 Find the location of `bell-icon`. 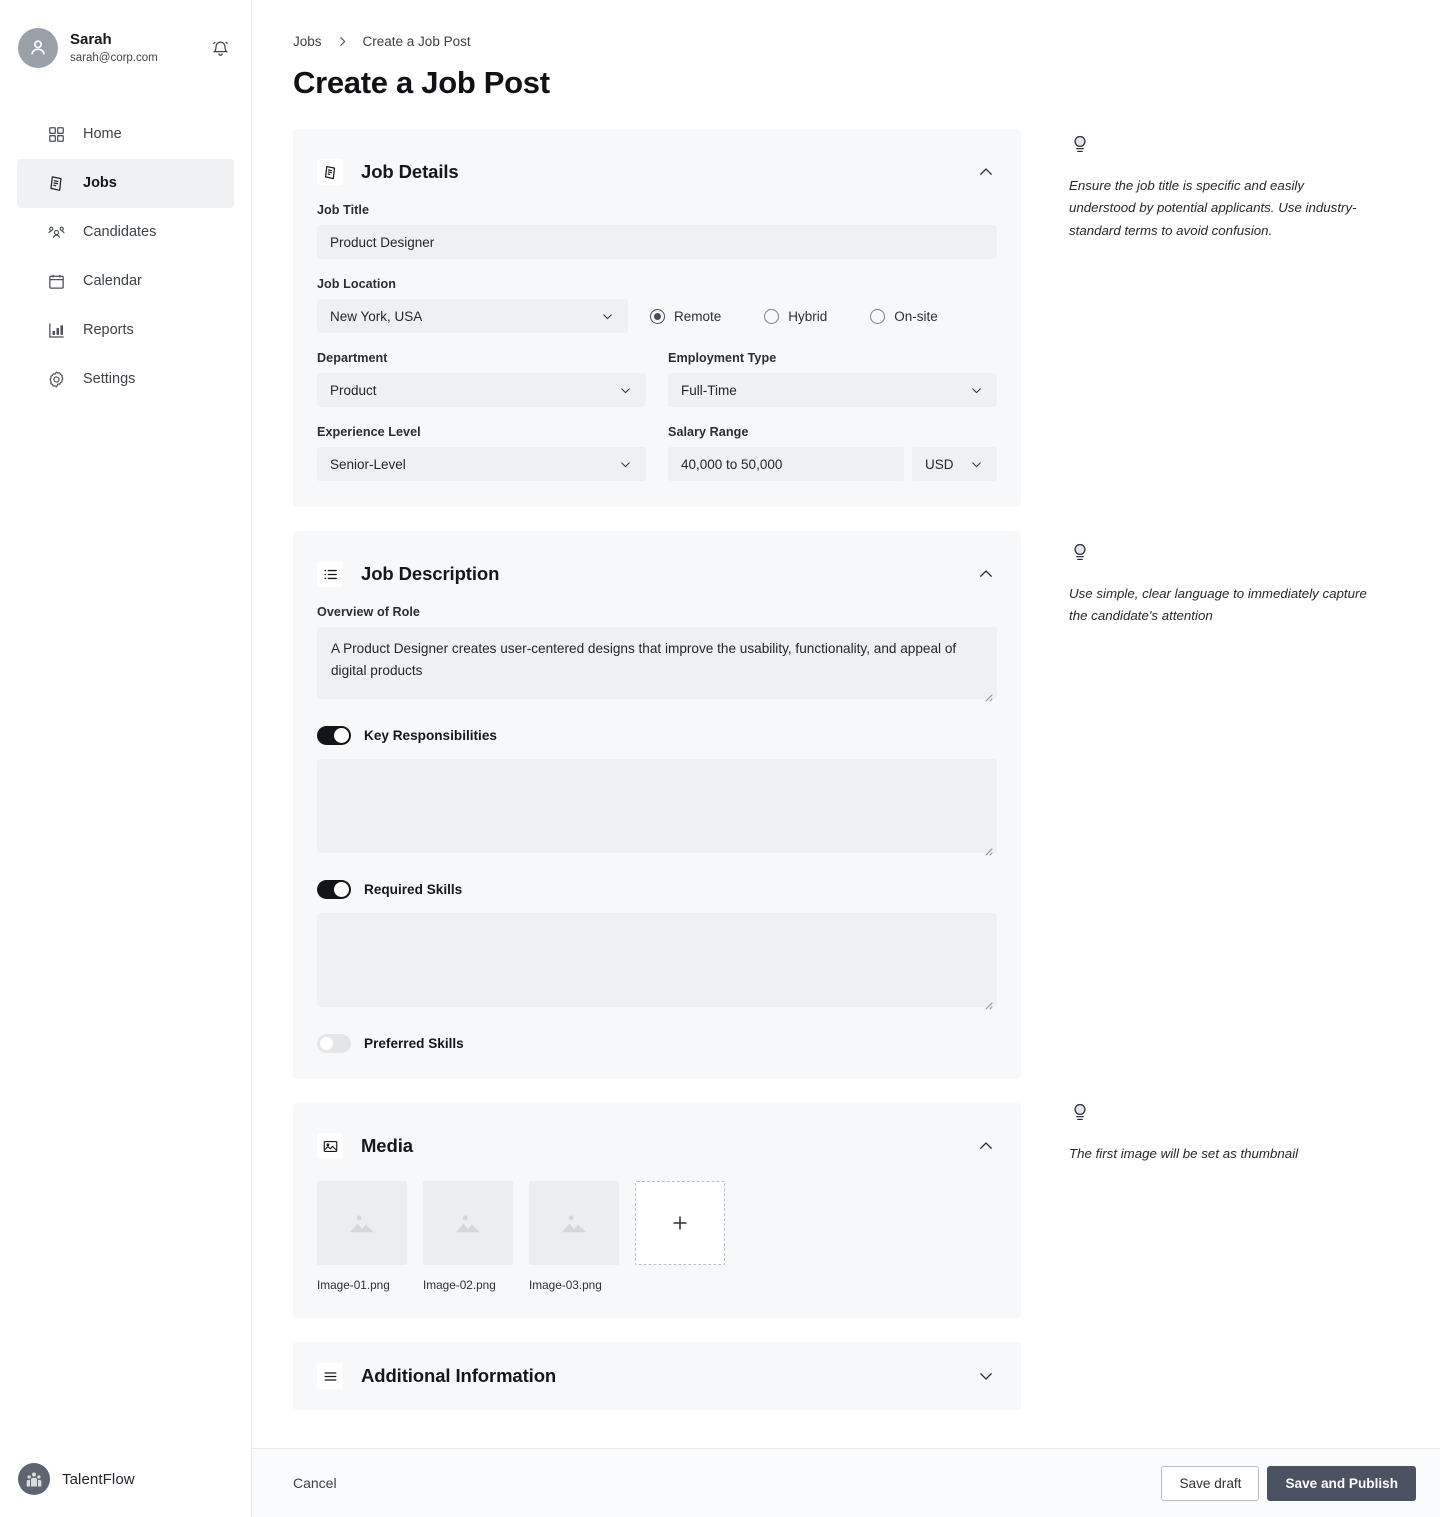

bell-icon is located at coordinates (220, 48).